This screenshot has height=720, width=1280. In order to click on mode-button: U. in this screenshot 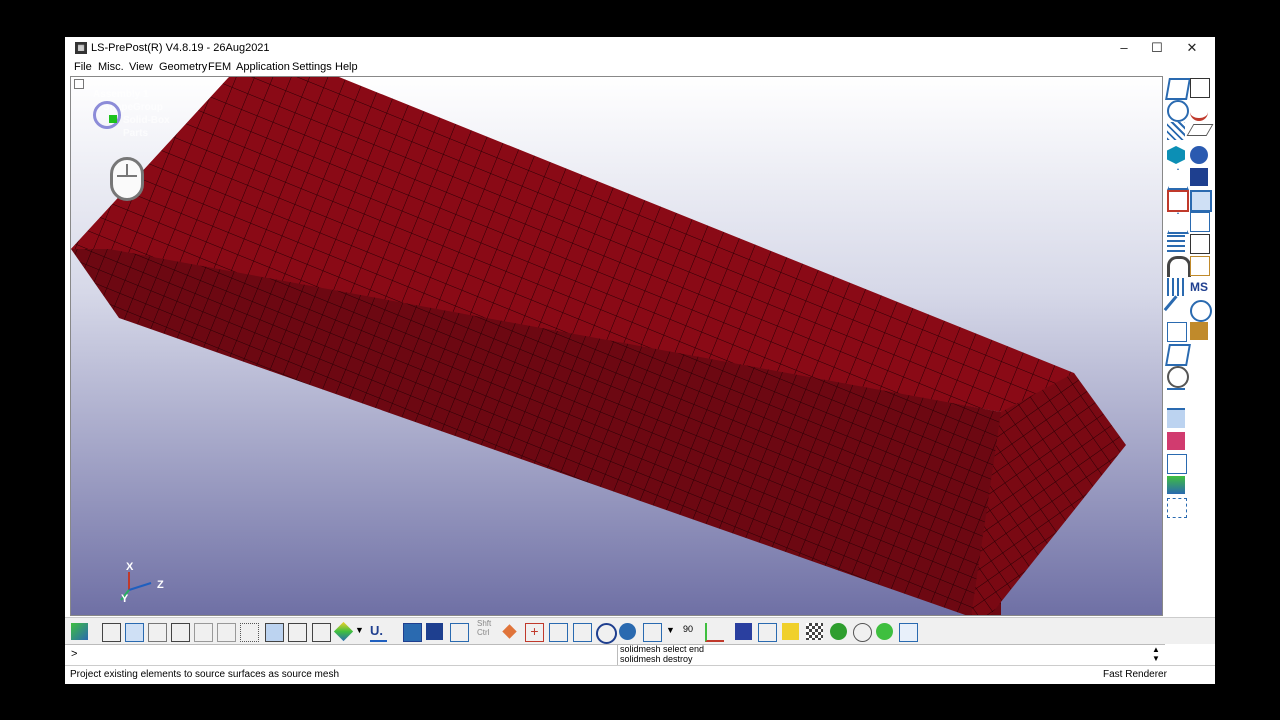, I will do `click(378, 632)`.